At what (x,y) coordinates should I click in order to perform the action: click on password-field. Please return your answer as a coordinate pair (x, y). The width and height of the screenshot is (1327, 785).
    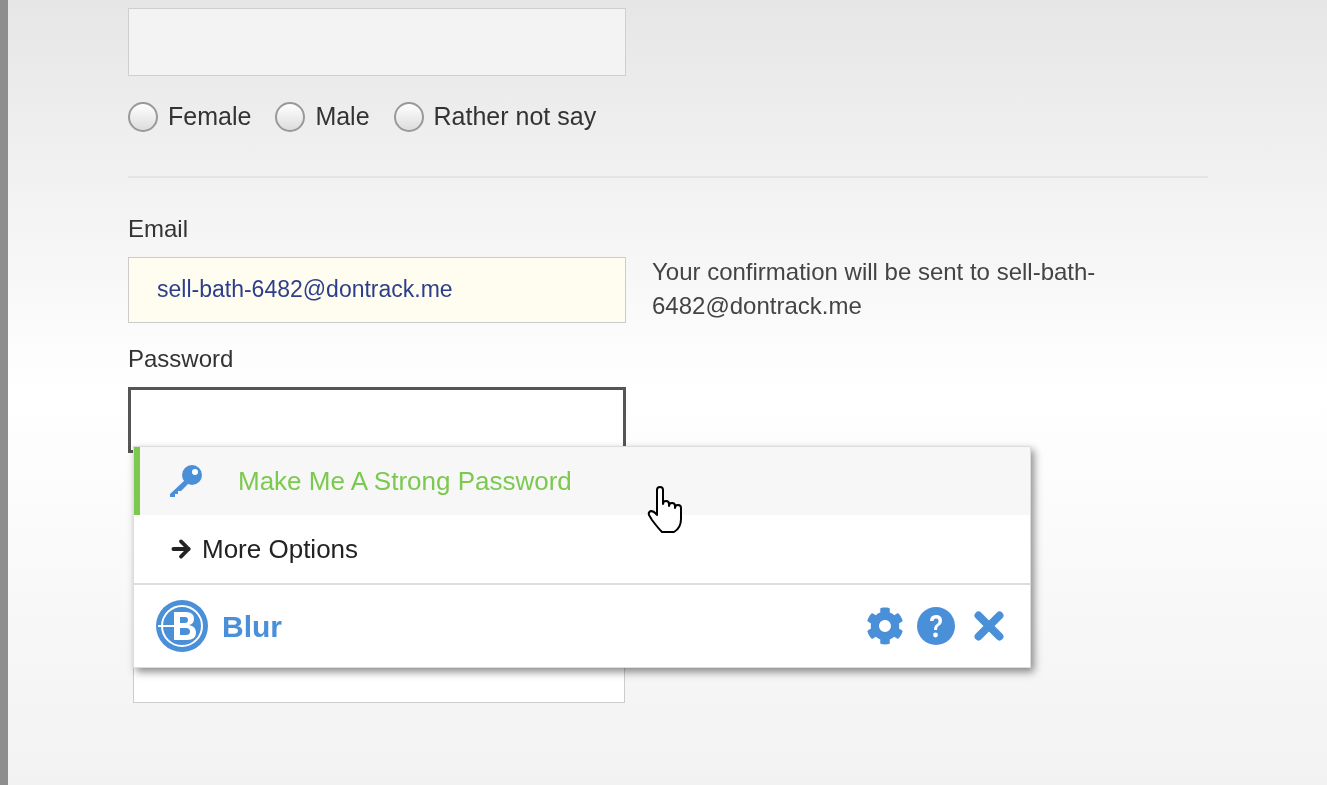
    Looking at the image, I should click on (377, 419).